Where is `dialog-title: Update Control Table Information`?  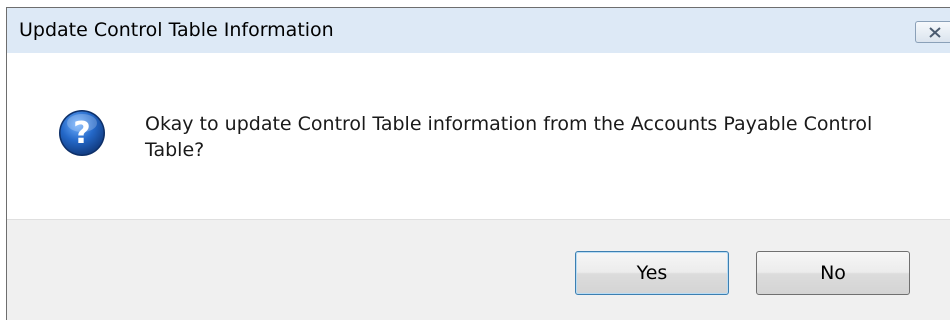 dialog-title: Update Control Table Information is located at coordinates (176, 30).